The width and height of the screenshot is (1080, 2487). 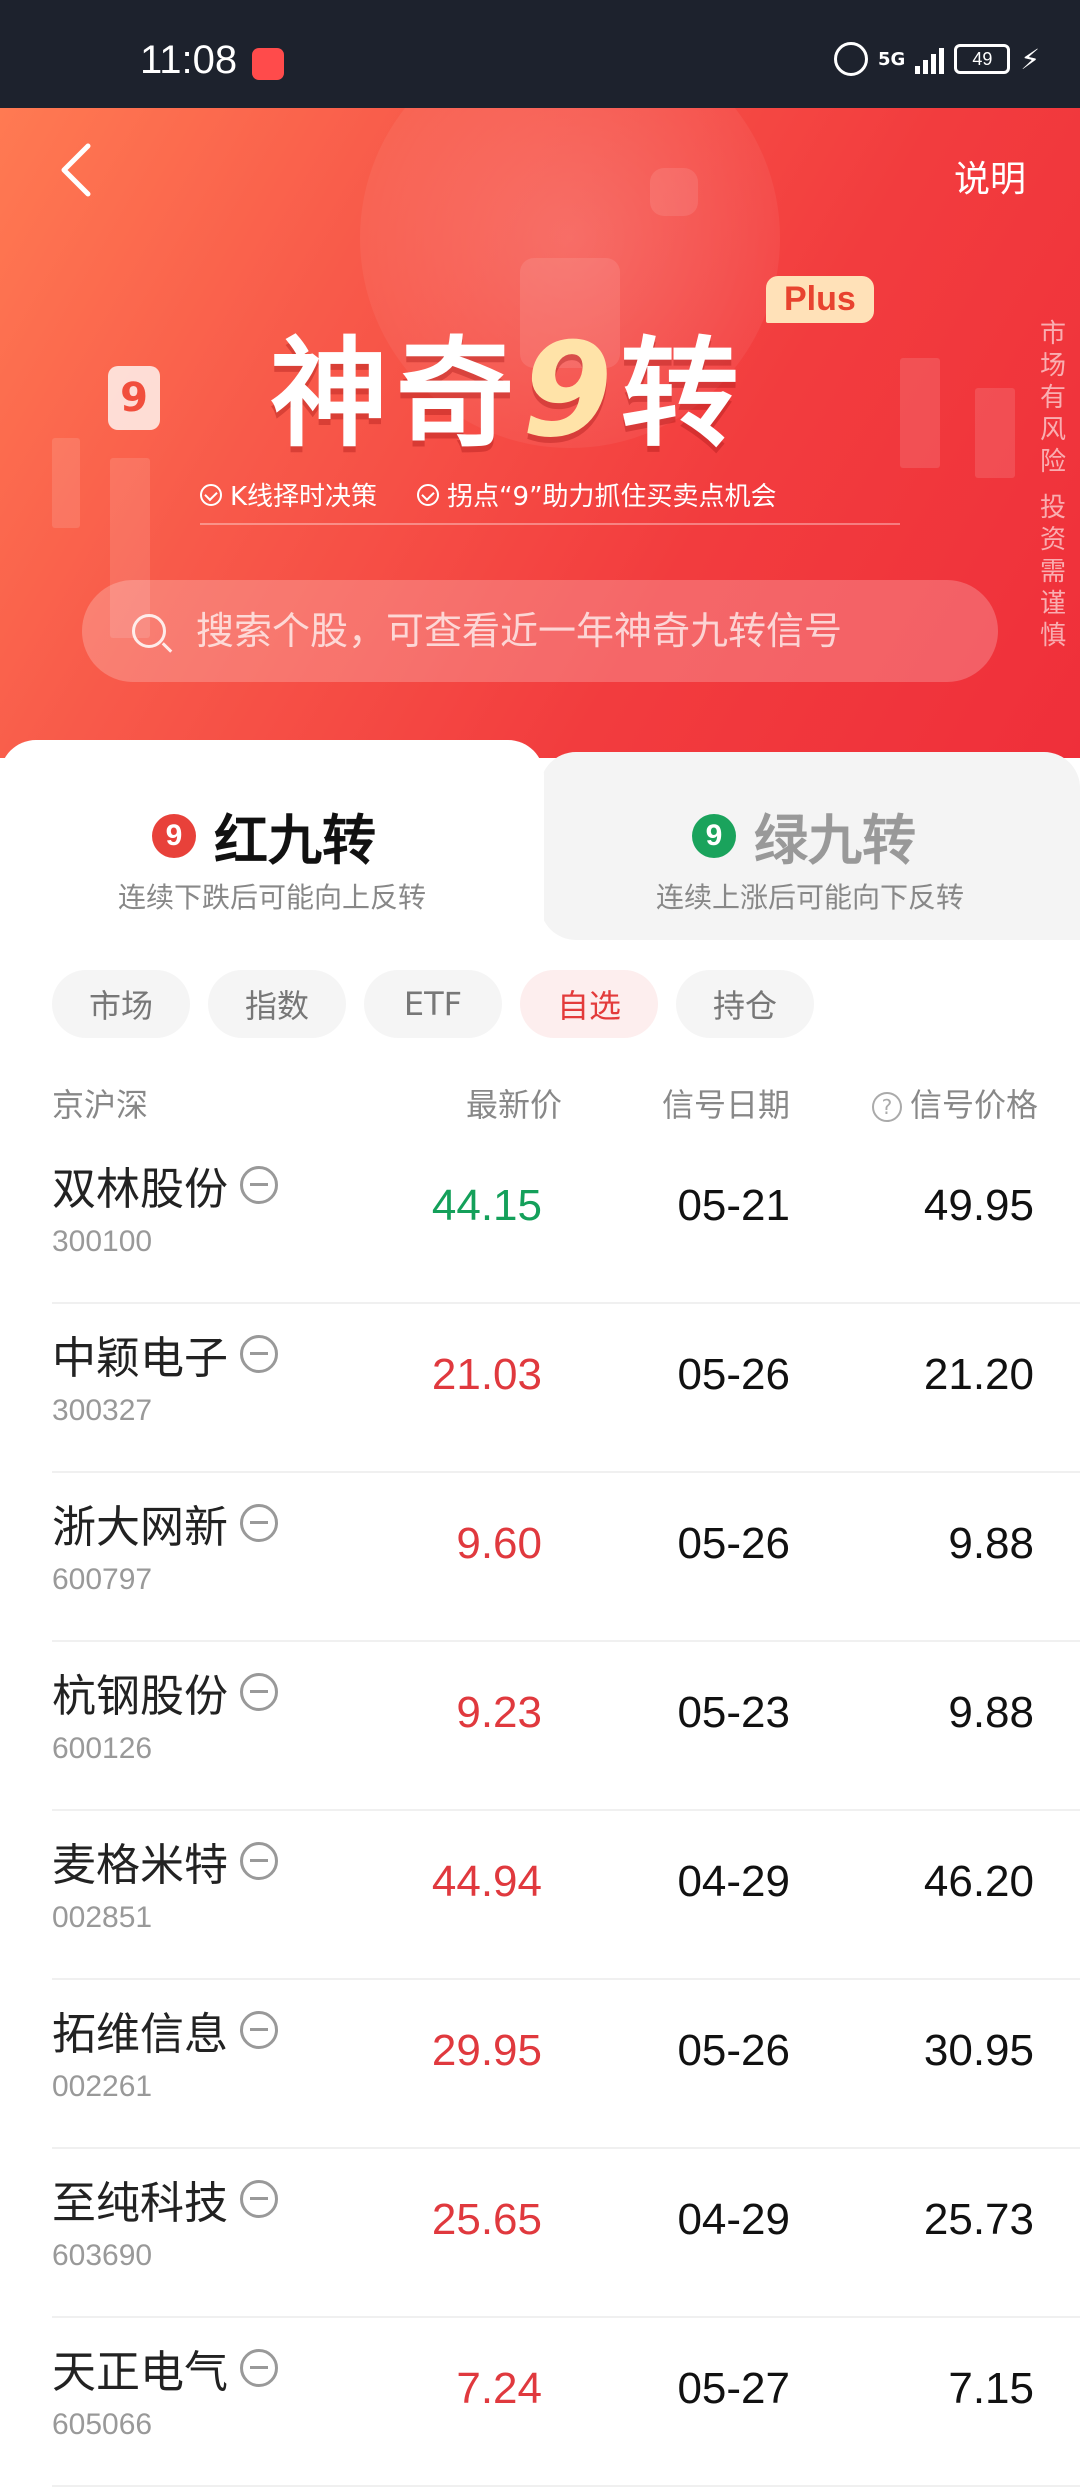 I want to click on table-row: 杭钢股份 600126 9.23 05-23 9.88, so click(x=566, y=1726).